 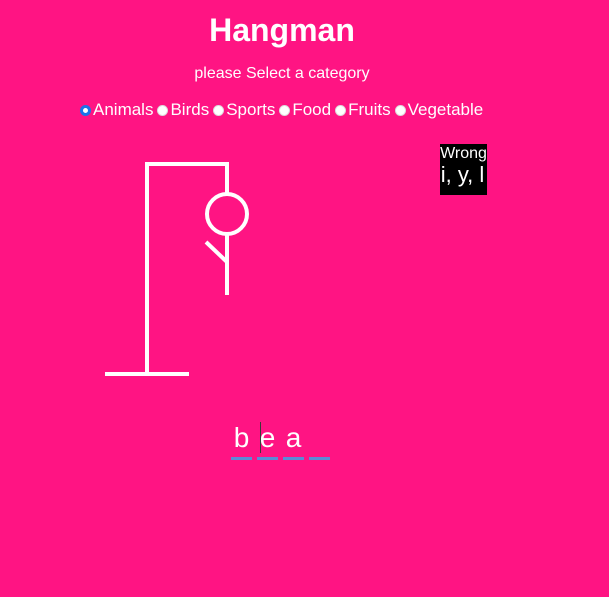 I want to click on letter-slot, so click(x=319, y=440).